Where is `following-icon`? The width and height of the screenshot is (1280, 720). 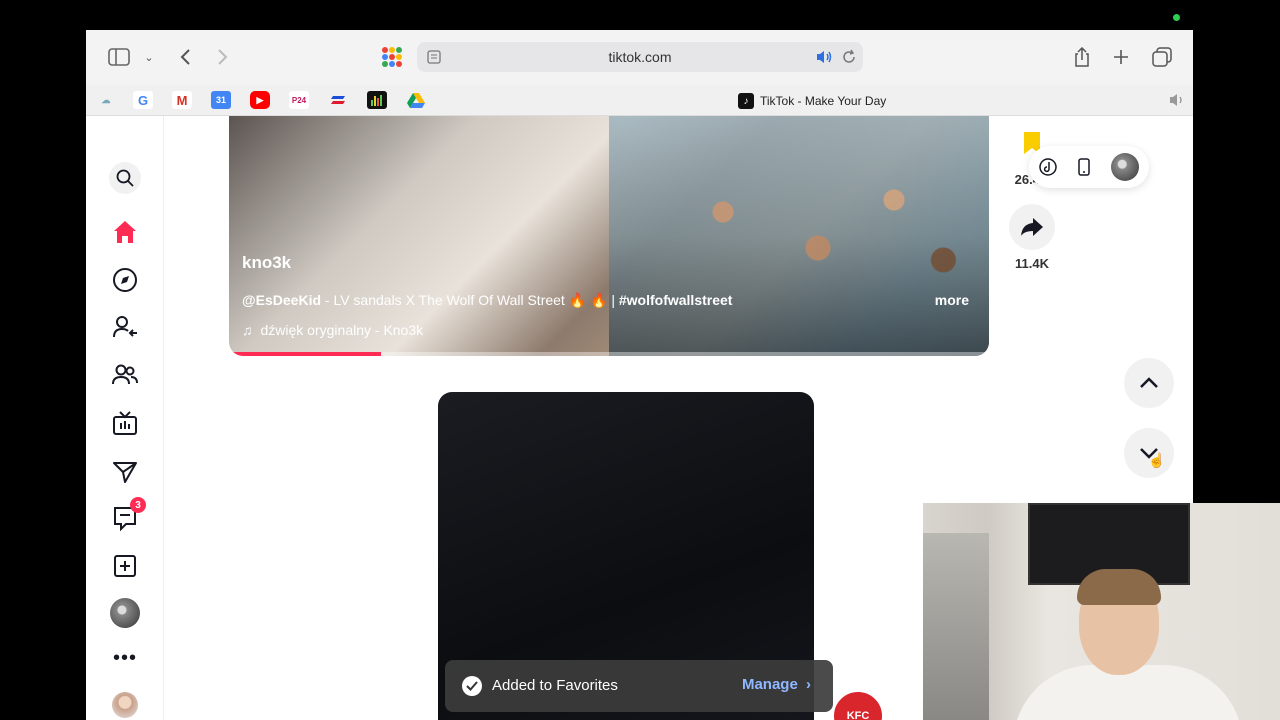 following-icon is located at coordinates (125, 327).